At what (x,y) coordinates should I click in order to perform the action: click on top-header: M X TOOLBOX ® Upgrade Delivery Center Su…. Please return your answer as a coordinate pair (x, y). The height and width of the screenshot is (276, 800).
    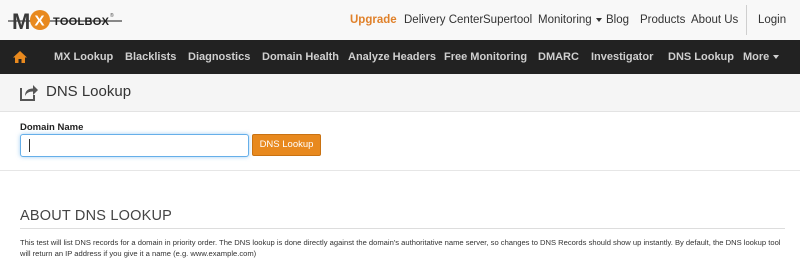
    Looking at the image, I should click on (400, 20).